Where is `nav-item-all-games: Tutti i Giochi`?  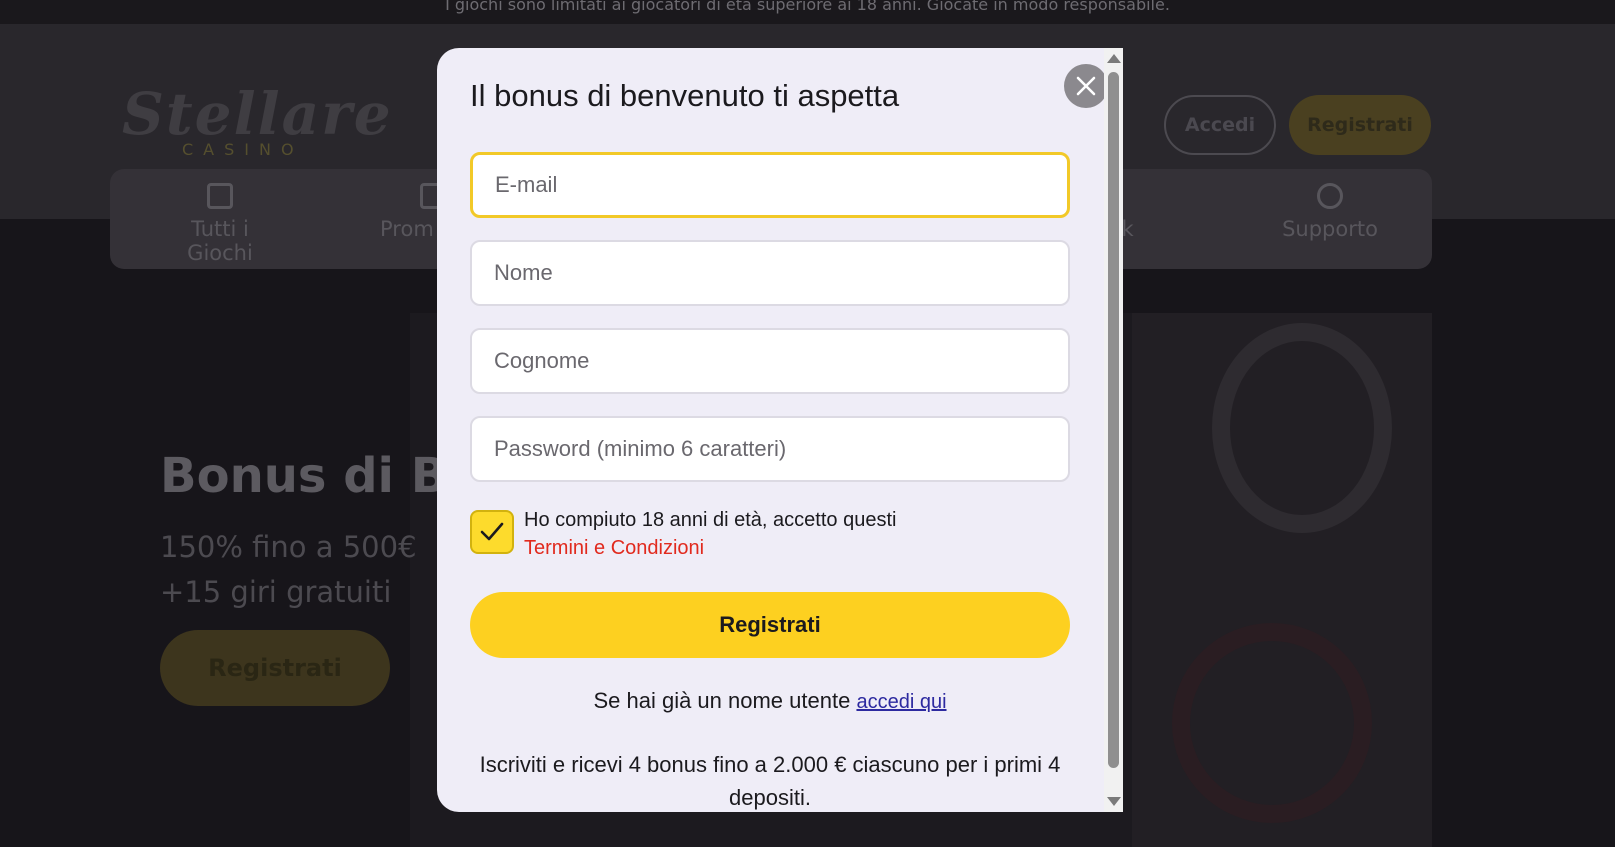
nav-item-all-games: Tutti i Giochi is located at coordinates (220, 224).